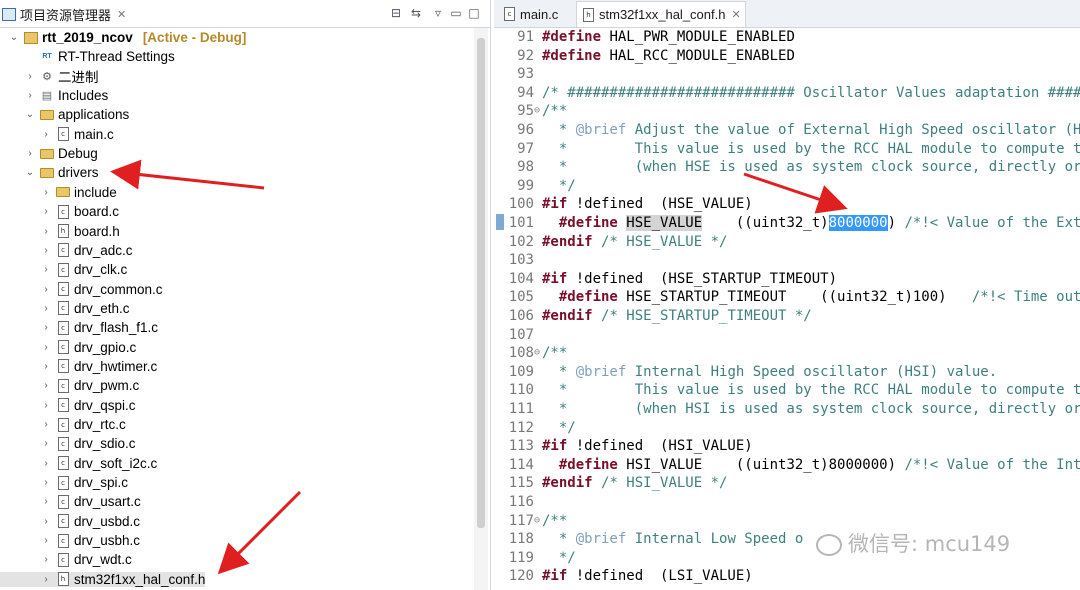  I want to click on tree-item-: › ⚙ 二进制, so click(244, 76).